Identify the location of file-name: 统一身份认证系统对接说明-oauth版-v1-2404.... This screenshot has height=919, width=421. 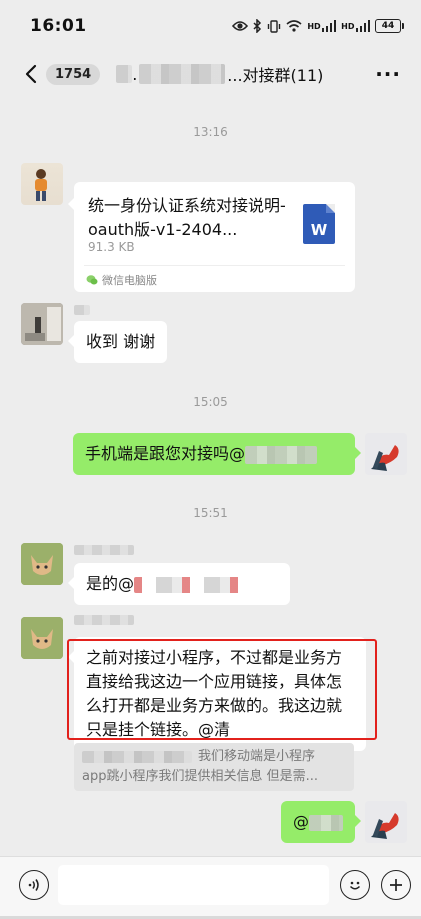
(187, 217).